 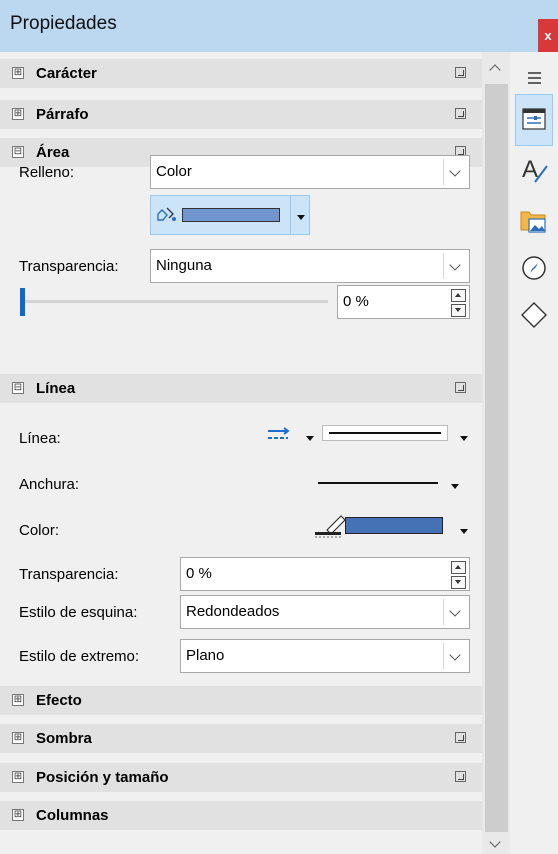 I want to click on line-width-label: Anchura:, so click(x=49, y=484).